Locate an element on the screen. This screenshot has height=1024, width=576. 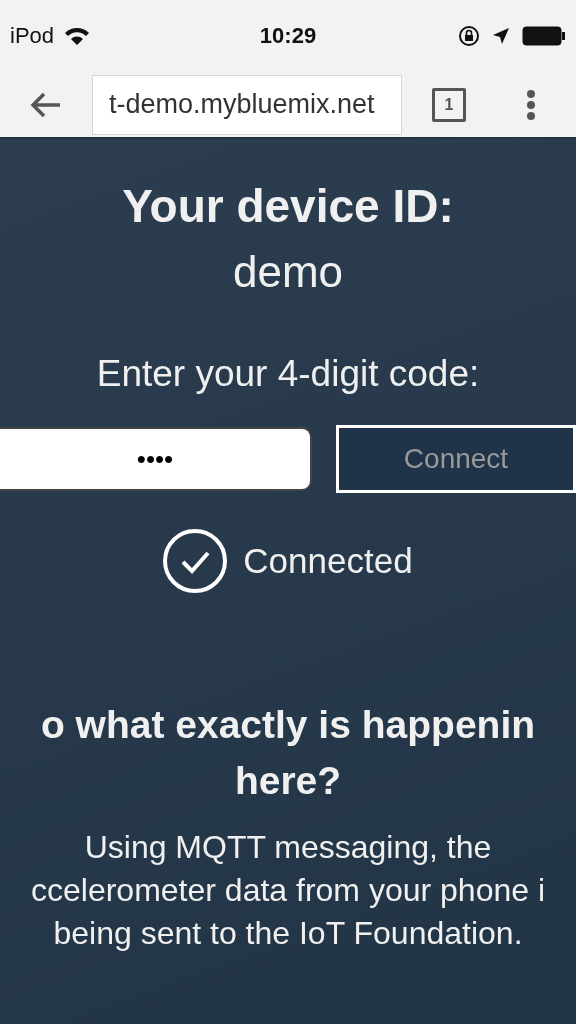
rotation-lock-icon is located at coordinates (469, 36).